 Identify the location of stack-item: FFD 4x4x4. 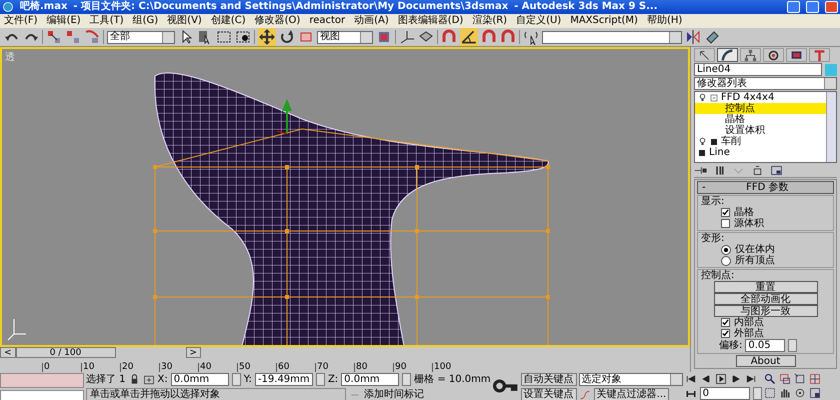
(760, 97).